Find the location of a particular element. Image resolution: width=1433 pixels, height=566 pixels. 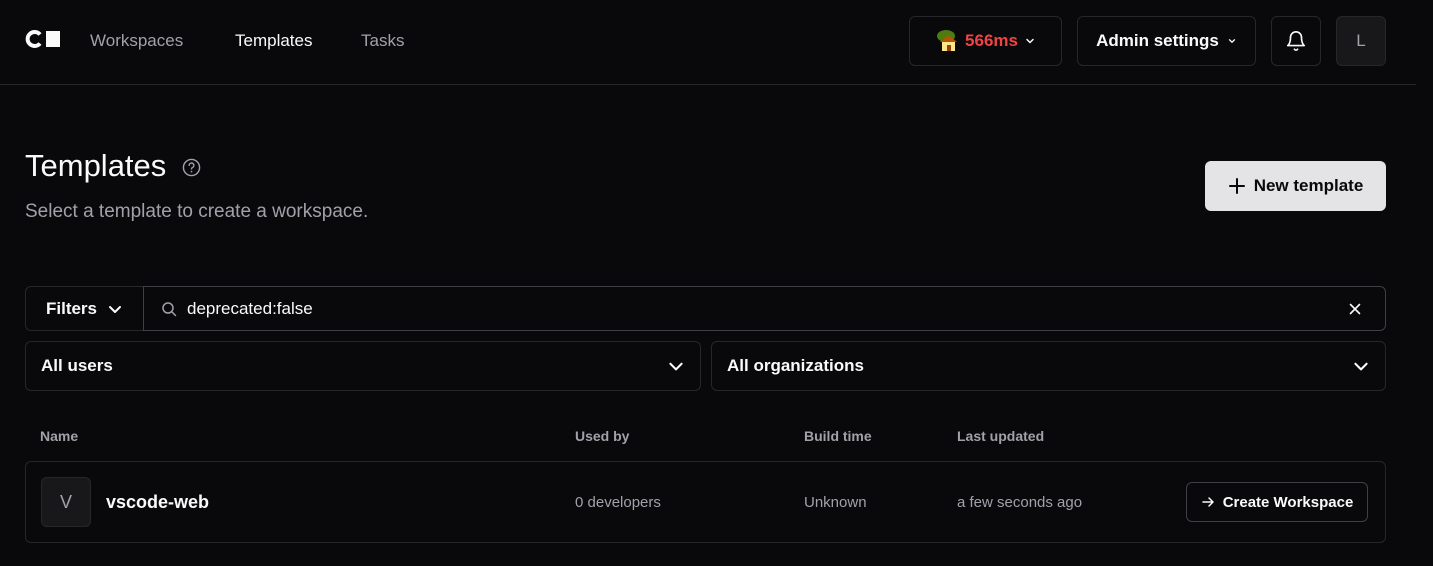

template-name: vscode-web is located at coordinates (157, 502).